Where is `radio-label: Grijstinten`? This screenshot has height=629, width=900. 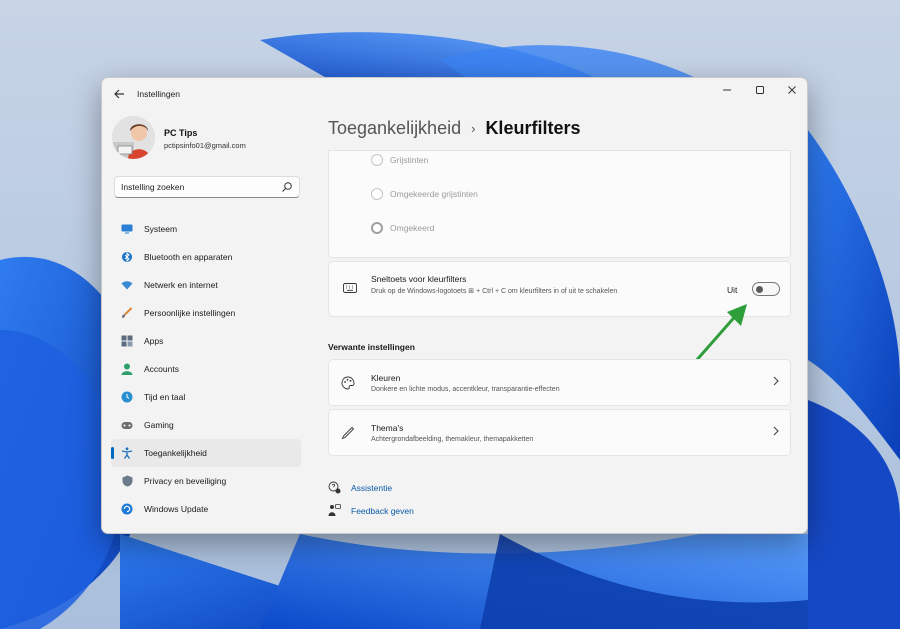
radio-label: Grijstinten is located at coordinates (409, 160).